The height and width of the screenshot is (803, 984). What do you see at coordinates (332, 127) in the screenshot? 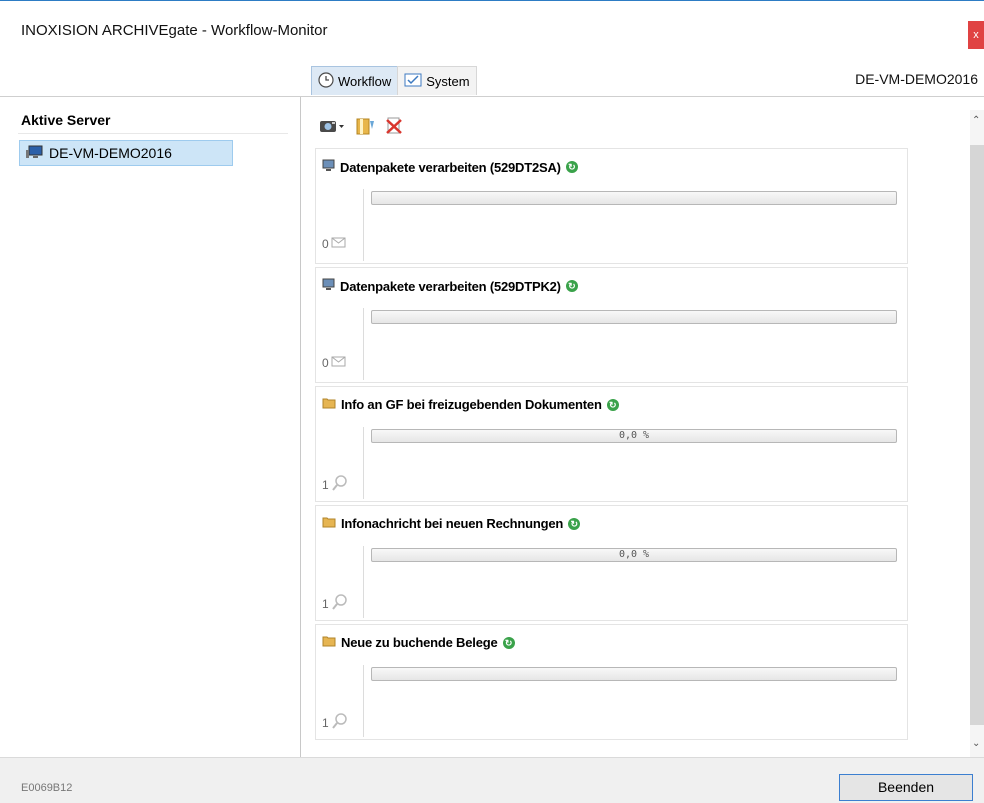
I see `camera-icon` at bounding box center [332, 127].